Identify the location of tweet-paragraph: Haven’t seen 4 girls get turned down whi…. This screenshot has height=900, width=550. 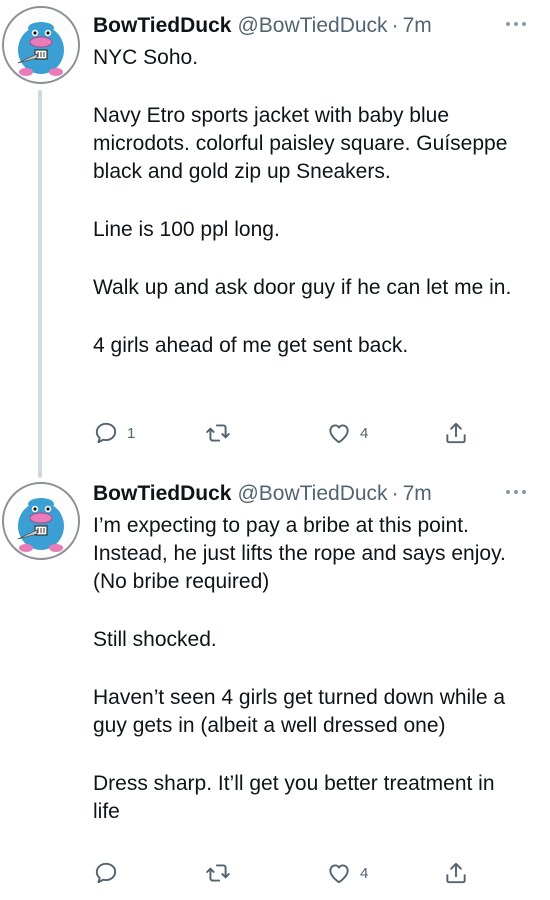
(302, 711).